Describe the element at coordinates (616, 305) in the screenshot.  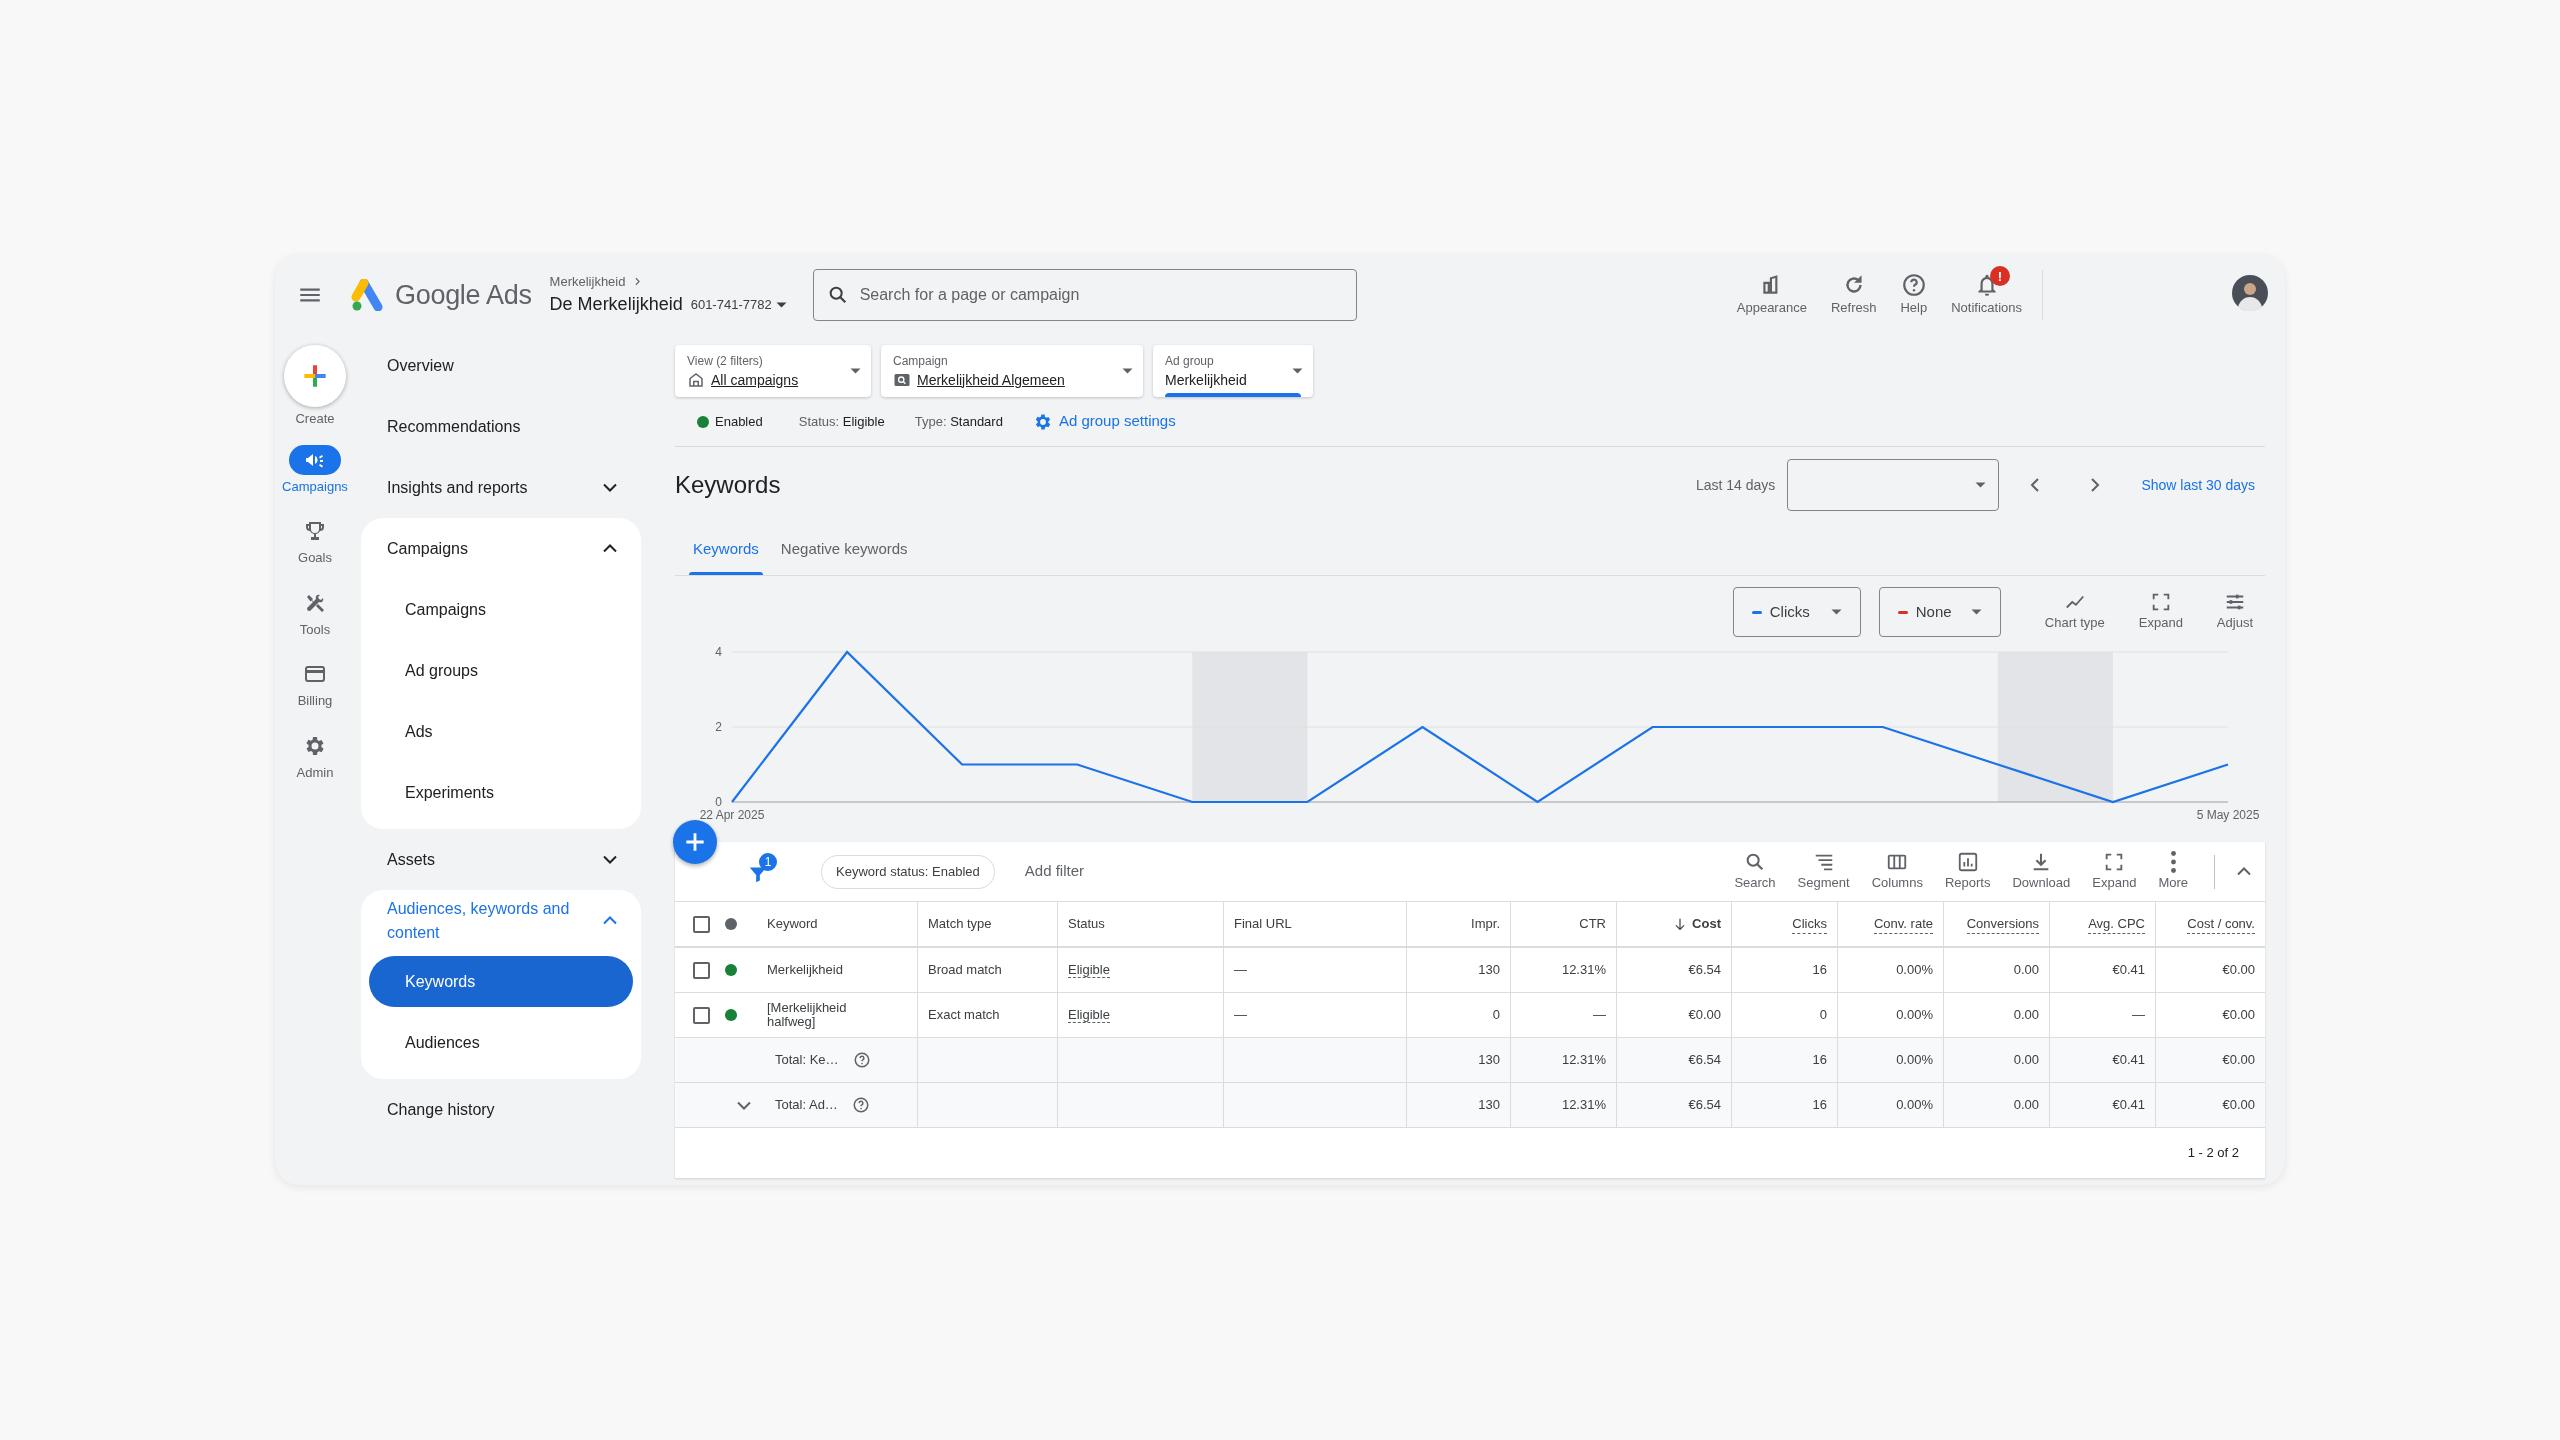
I see `account-name: De Merkelijkheid` at that location.